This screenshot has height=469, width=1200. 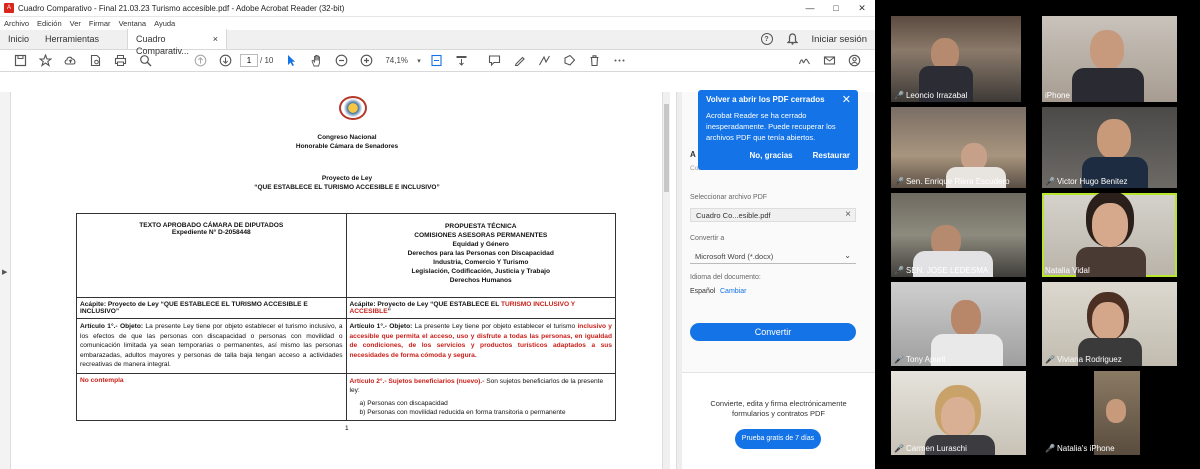 I want to click on panel-heading: A, so click(x=693, y=154).